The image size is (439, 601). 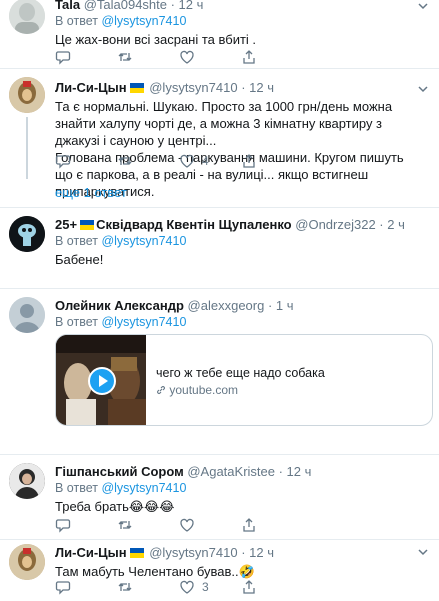 I want to click on play-icon, so click(x=102, y=381).